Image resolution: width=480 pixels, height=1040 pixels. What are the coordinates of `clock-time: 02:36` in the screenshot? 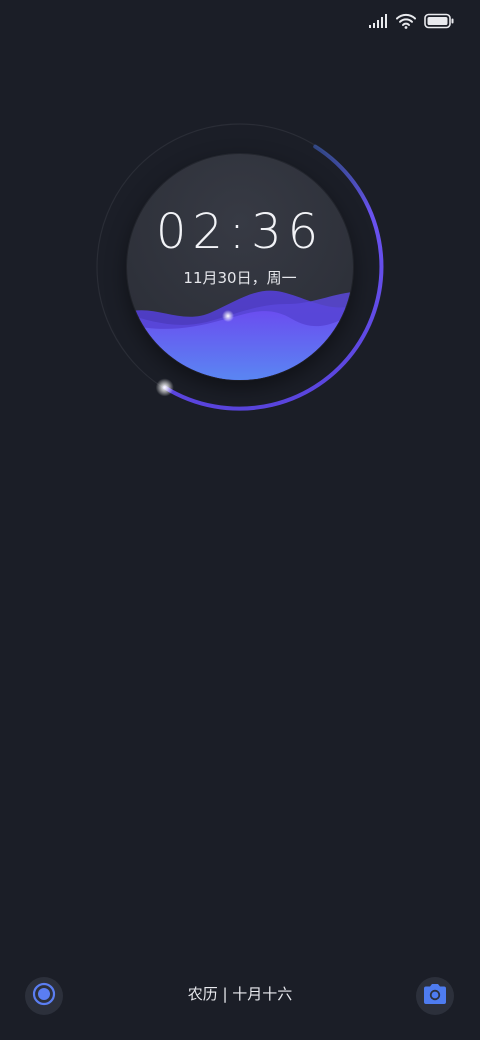 It's located at (240, 232).